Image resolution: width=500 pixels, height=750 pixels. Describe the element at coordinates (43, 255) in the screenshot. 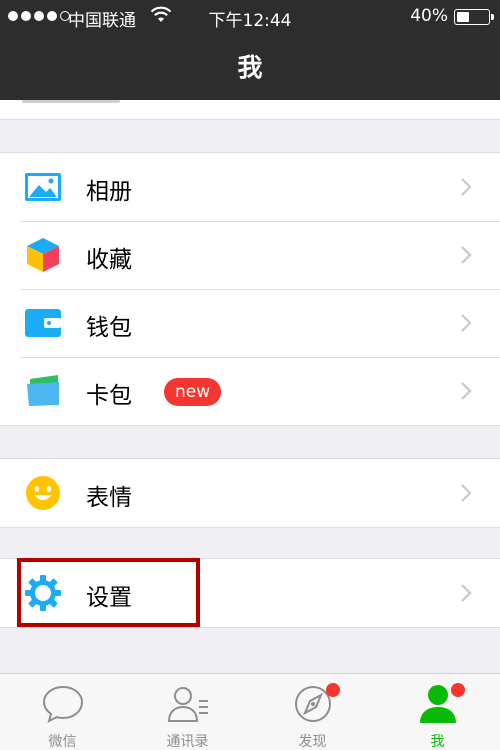

I see `favorites-cube-icon` at that location.